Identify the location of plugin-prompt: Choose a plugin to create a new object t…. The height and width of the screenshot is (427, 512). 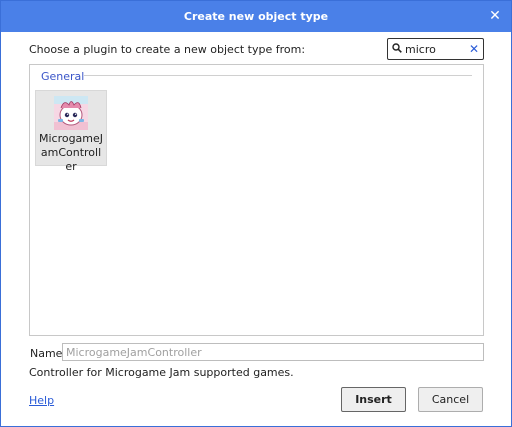
(167, 49).